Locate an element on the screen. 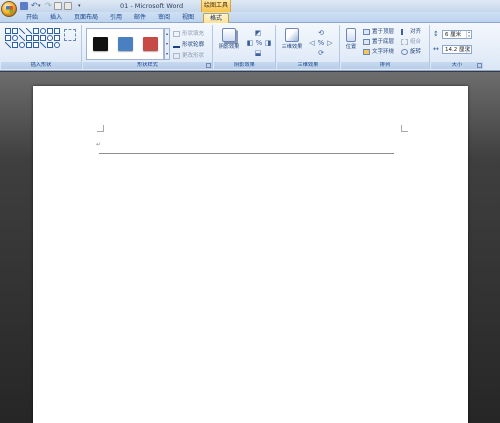 This screenshot has height=423, width=500. customize-toolbar-icon: ▾ is located at coordinates (82, 6).